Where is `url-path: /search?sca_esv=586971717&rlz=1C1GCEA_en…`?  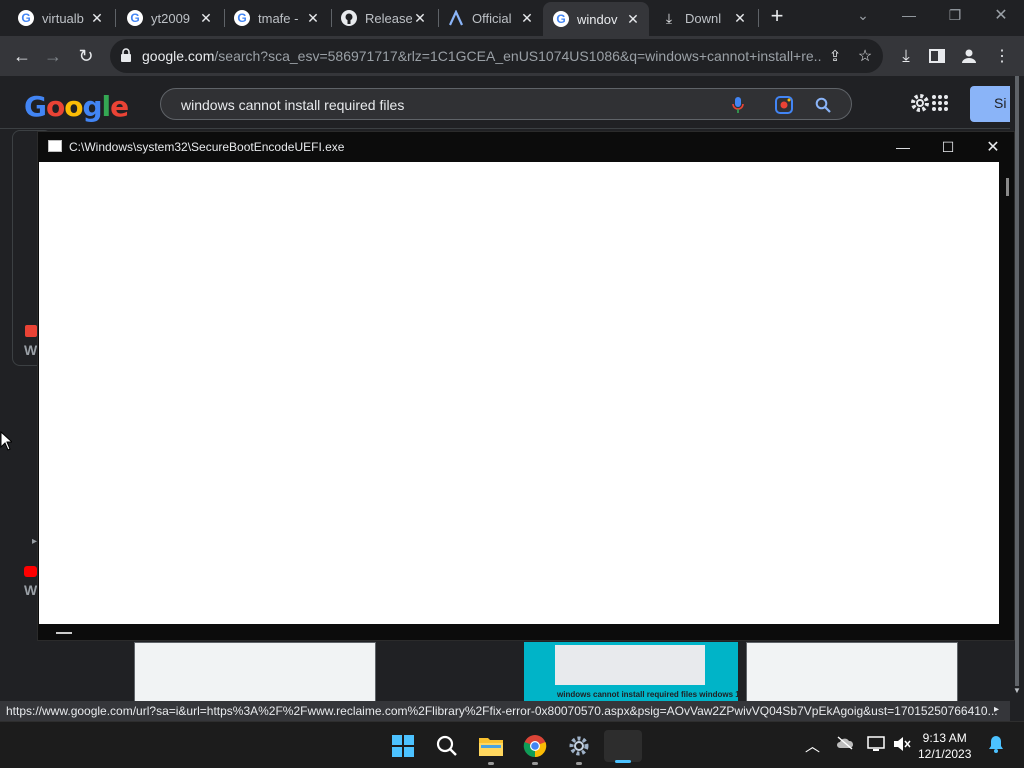 url-path: /search?sca_esv=586971717&rlz=1C1GCEA_en… is located at coordinates (518, 56).